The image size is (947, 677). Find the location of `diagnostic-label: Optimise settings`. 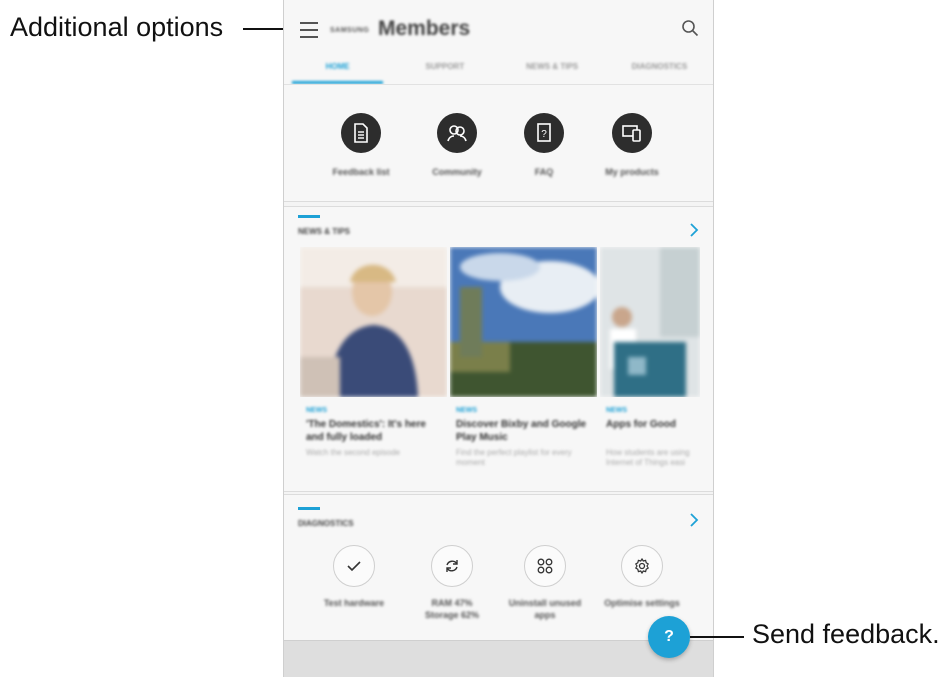

diagnostic-label: Optimise settings is located at coordinates (642, 603).